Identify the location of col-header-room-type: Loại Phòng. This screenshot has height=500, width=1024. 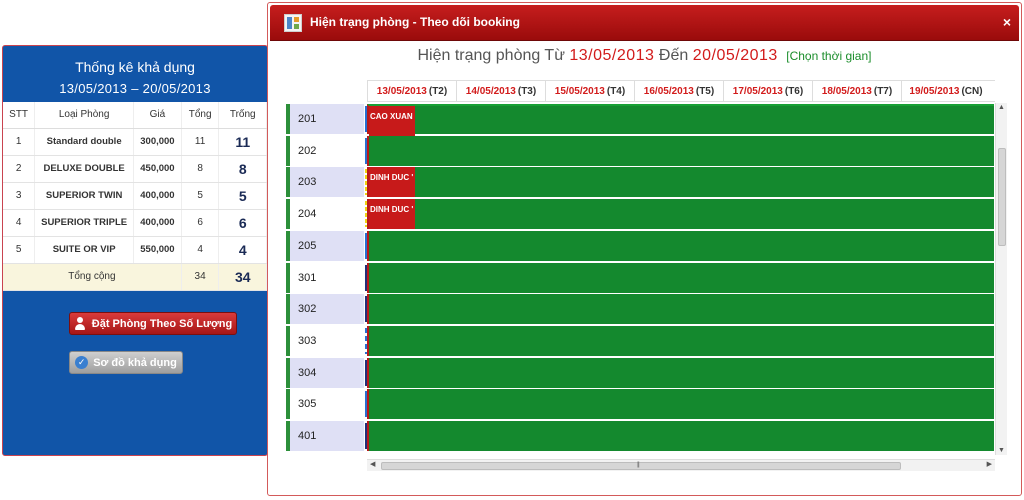
(84, 115).